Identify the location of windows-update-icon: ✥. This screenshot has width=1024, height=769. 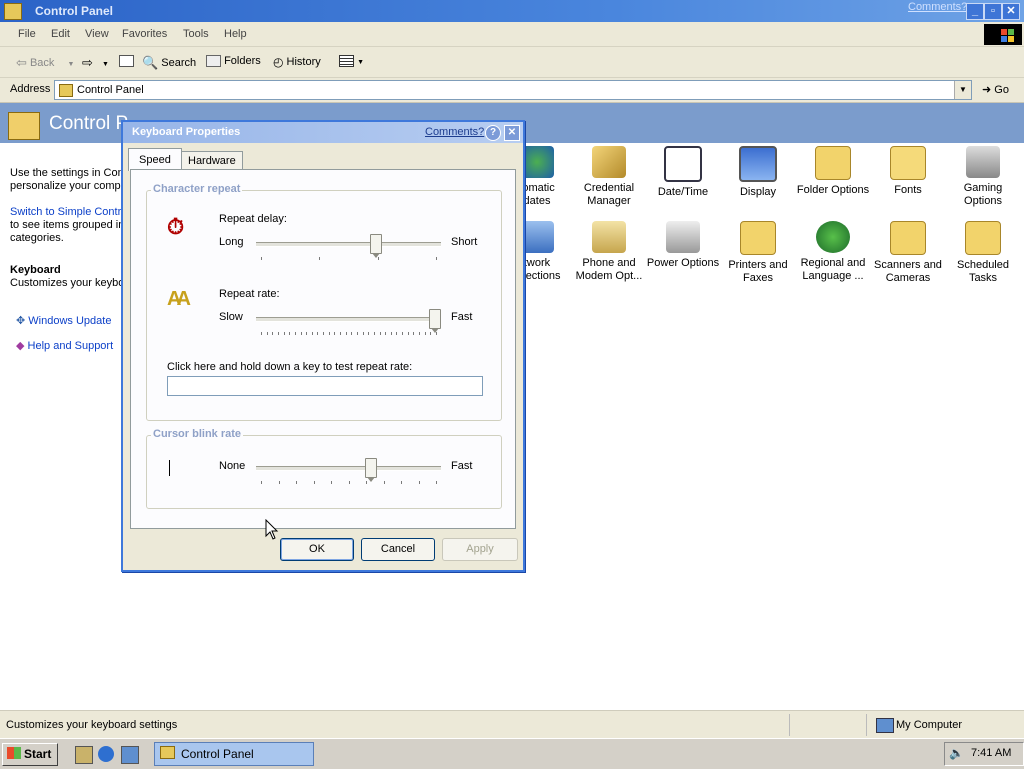
(21, 321).